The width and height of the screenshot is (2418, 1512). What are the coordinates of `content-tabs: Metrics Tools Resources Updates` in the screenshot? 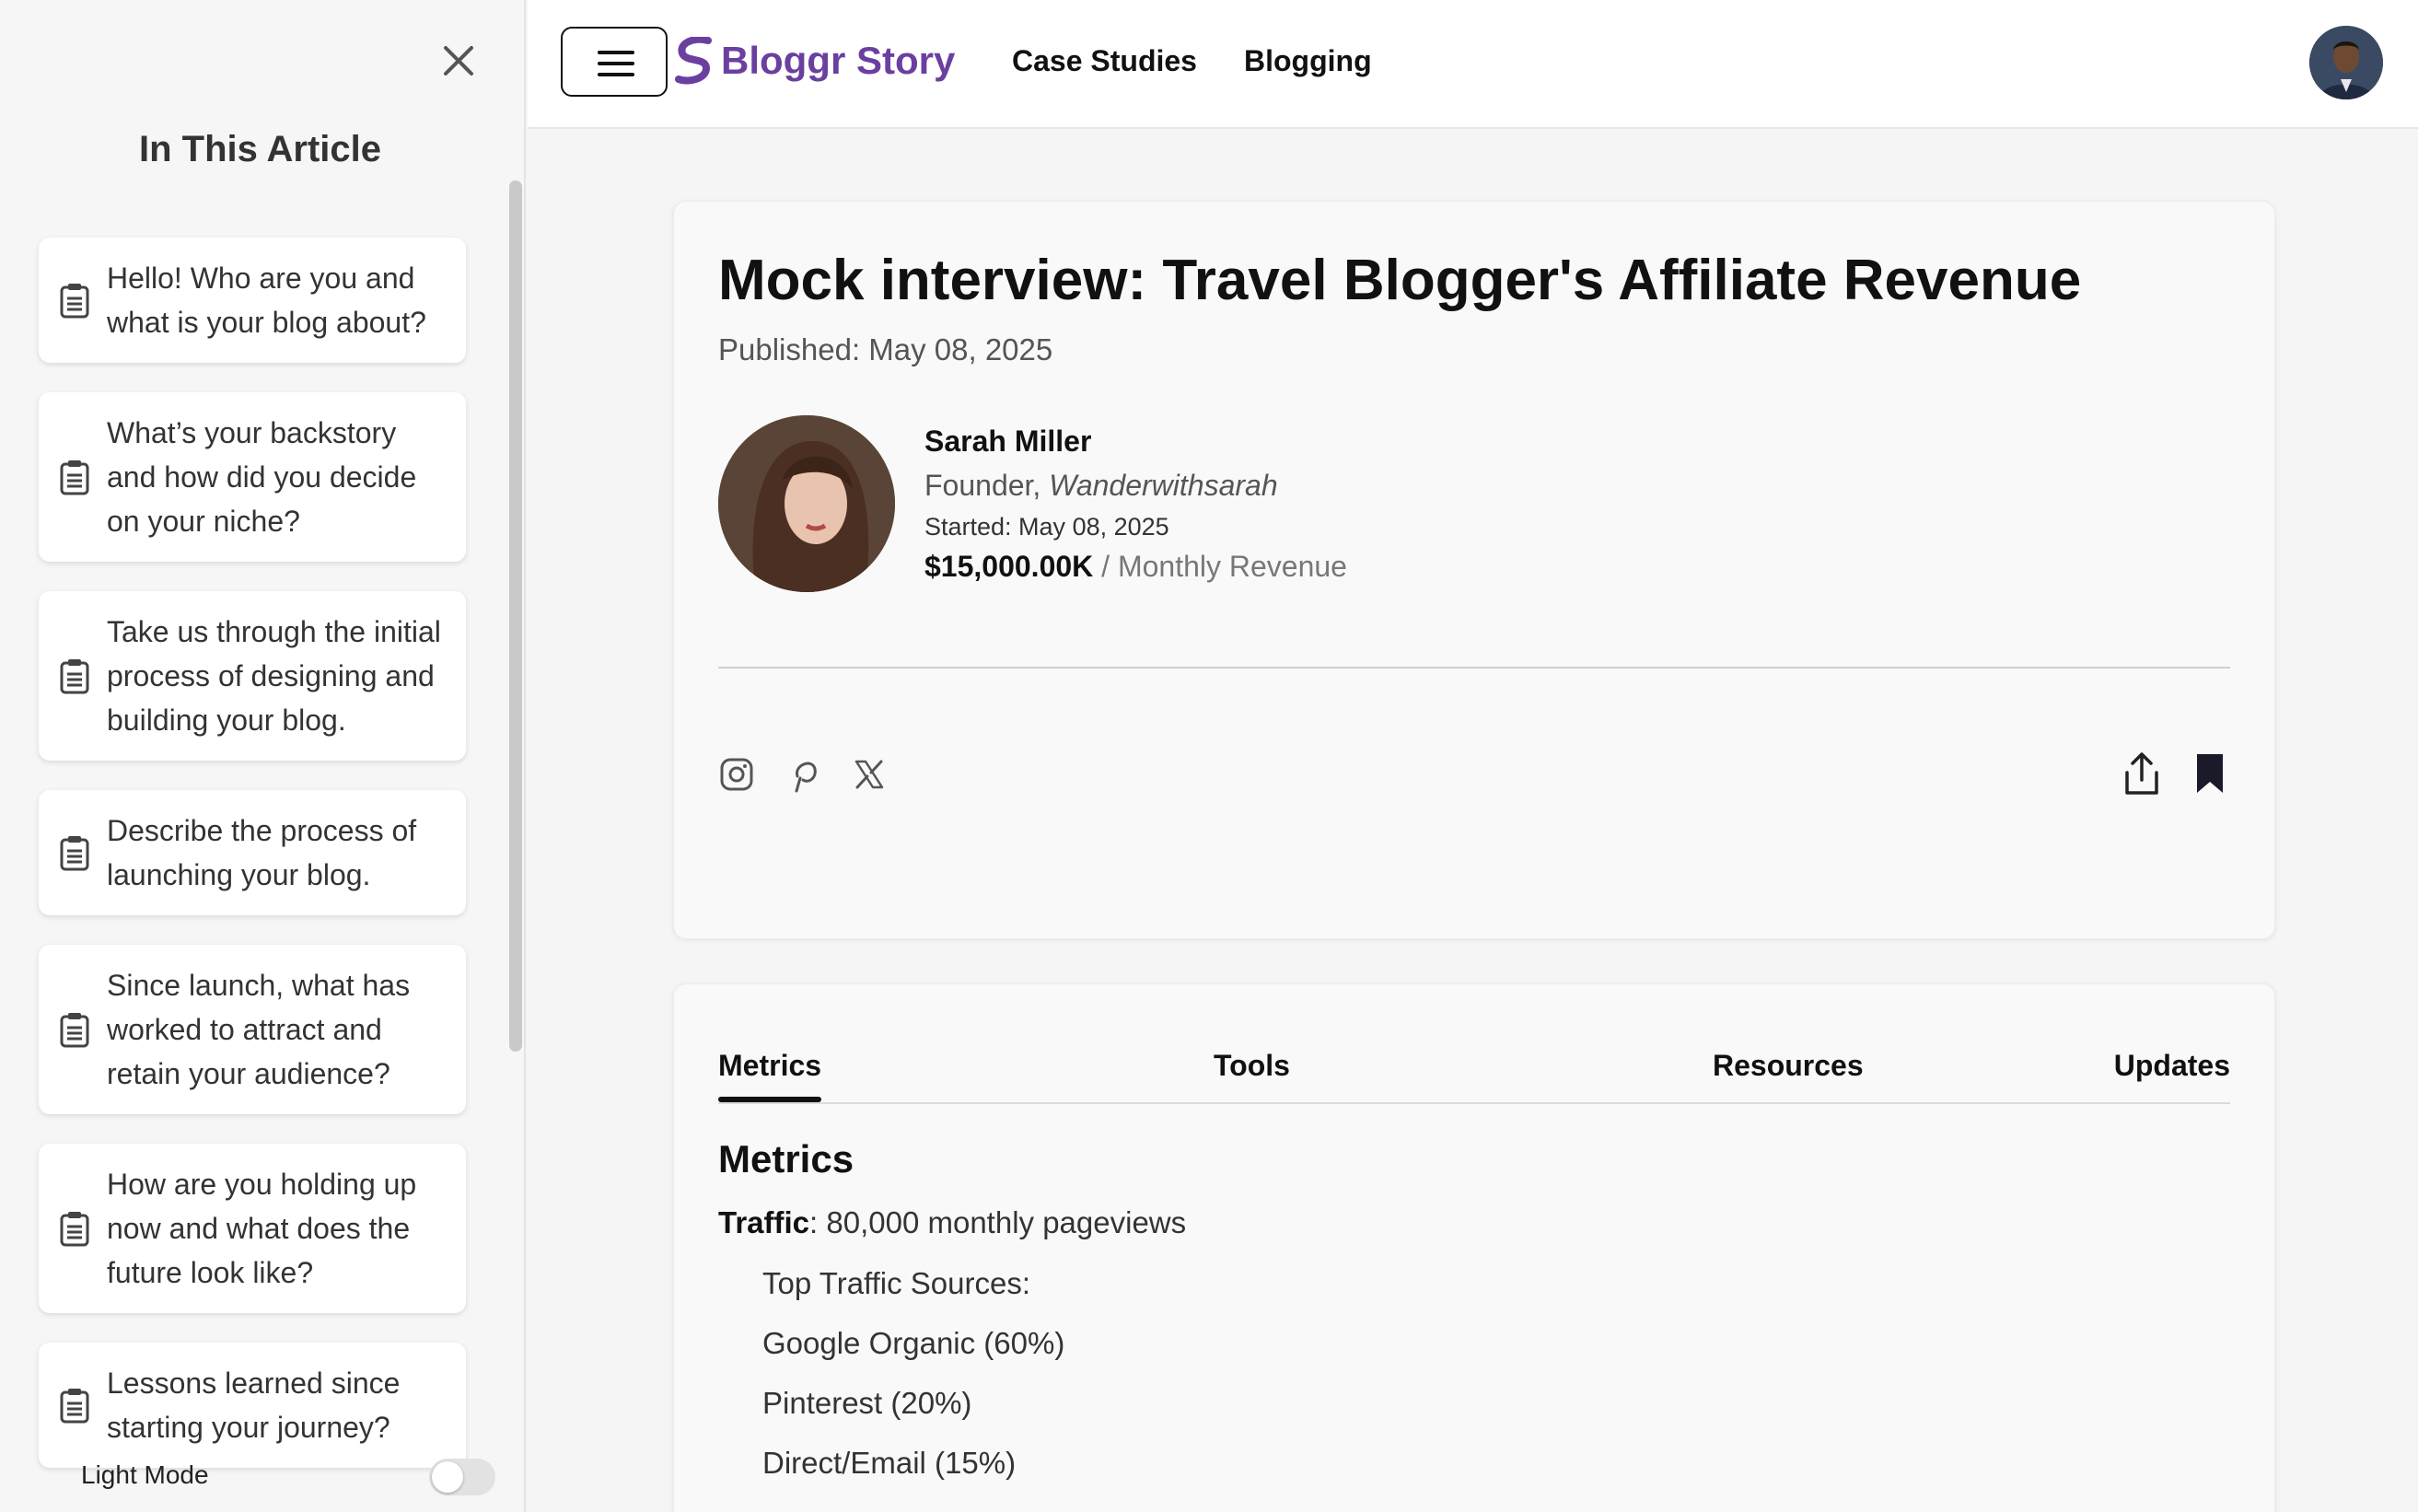 It's located at (1474, 1077).